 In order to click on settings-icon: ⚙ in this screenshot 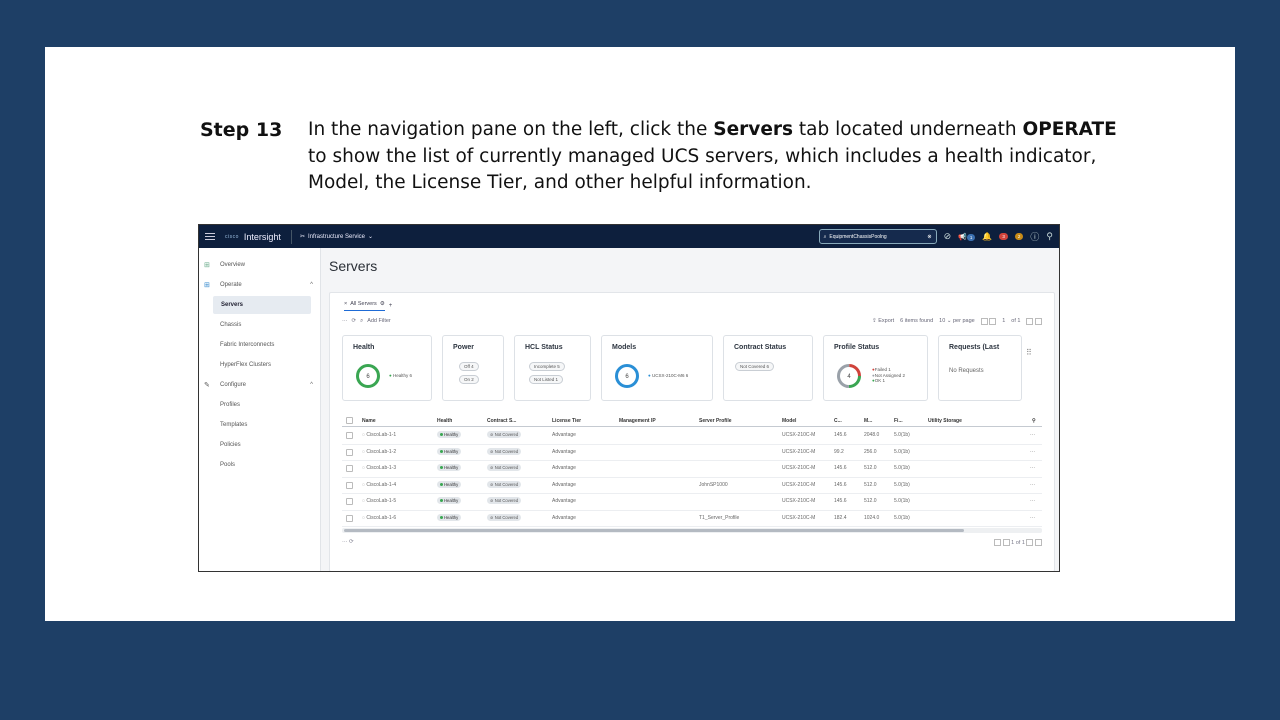, I will do `click(382, 304)`.